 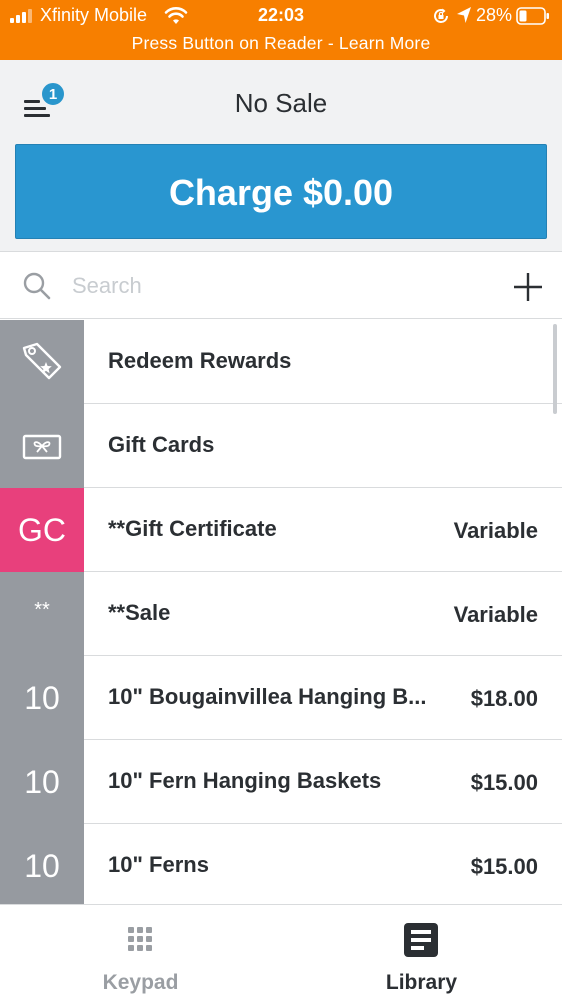 What do you see at coordinates (139, 612) in the screenshot?
I see `item-label: **Sale` at bounding box center [139, 612].